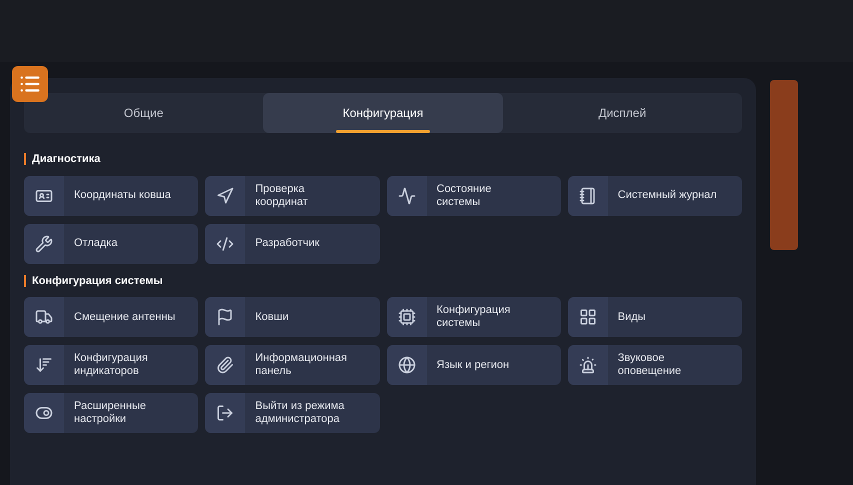  What do you see at coordinates (225, 317) in the screenshot?
I see `flag-icon` at bounding box center [225, 317].